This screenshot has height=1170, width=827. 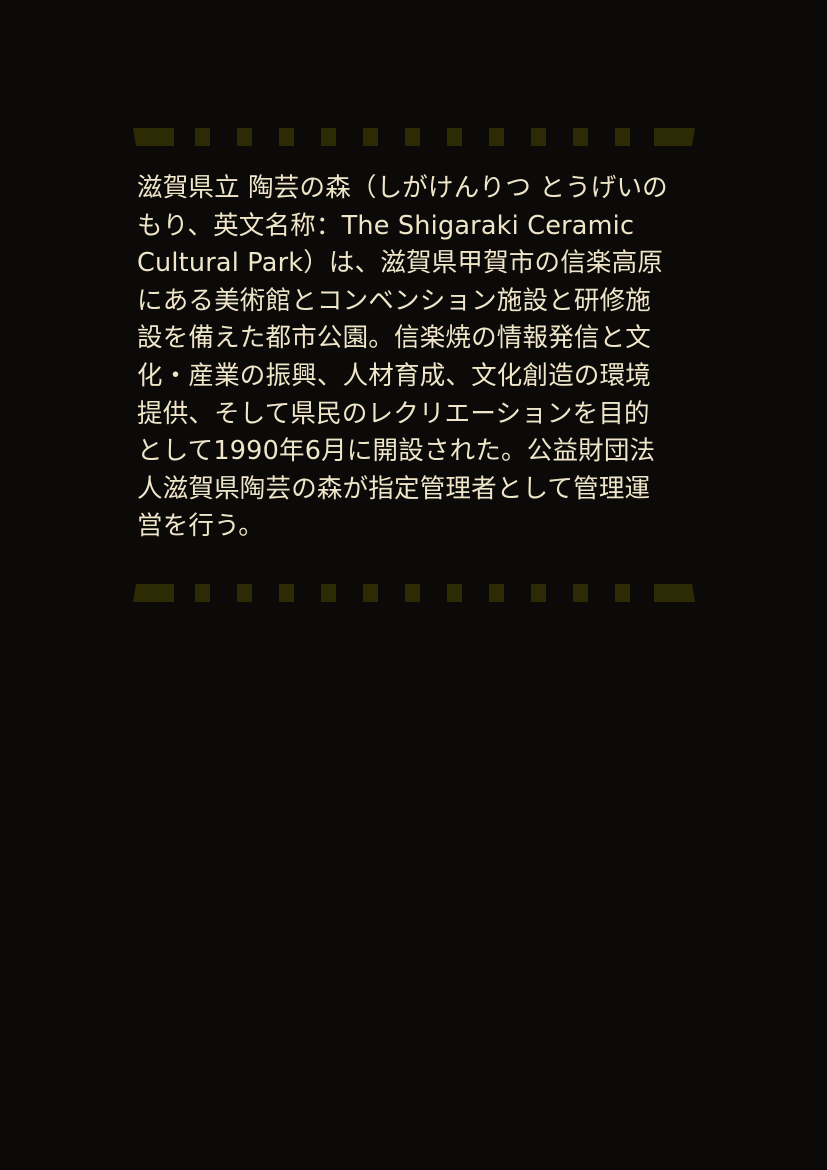 What do you see at coordinates (402, 188) in the screenshot?
I see `text-line: 滋賀県立 陶芸の森（しがけんりつ とうげいの` at bounding box center [402, 188].